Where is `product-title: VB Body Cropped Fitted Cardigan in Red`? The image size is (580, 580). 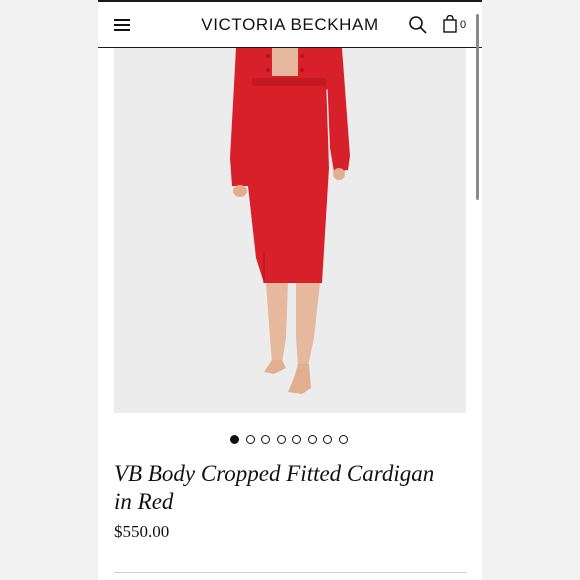
product-title: VB Body Cropped Fitted Cardigan in Red is located at coordinates (290, 488).